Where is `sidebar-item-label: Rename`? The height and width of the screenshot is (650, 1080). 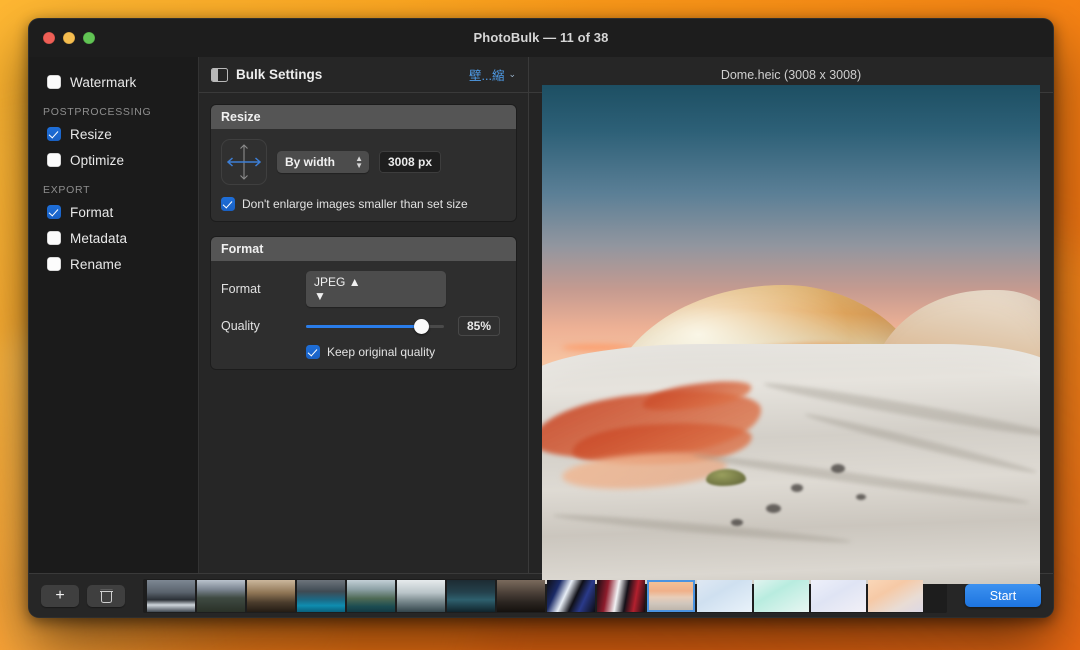
sidebar-item-label: Rename is located at coordinates (96, 264).